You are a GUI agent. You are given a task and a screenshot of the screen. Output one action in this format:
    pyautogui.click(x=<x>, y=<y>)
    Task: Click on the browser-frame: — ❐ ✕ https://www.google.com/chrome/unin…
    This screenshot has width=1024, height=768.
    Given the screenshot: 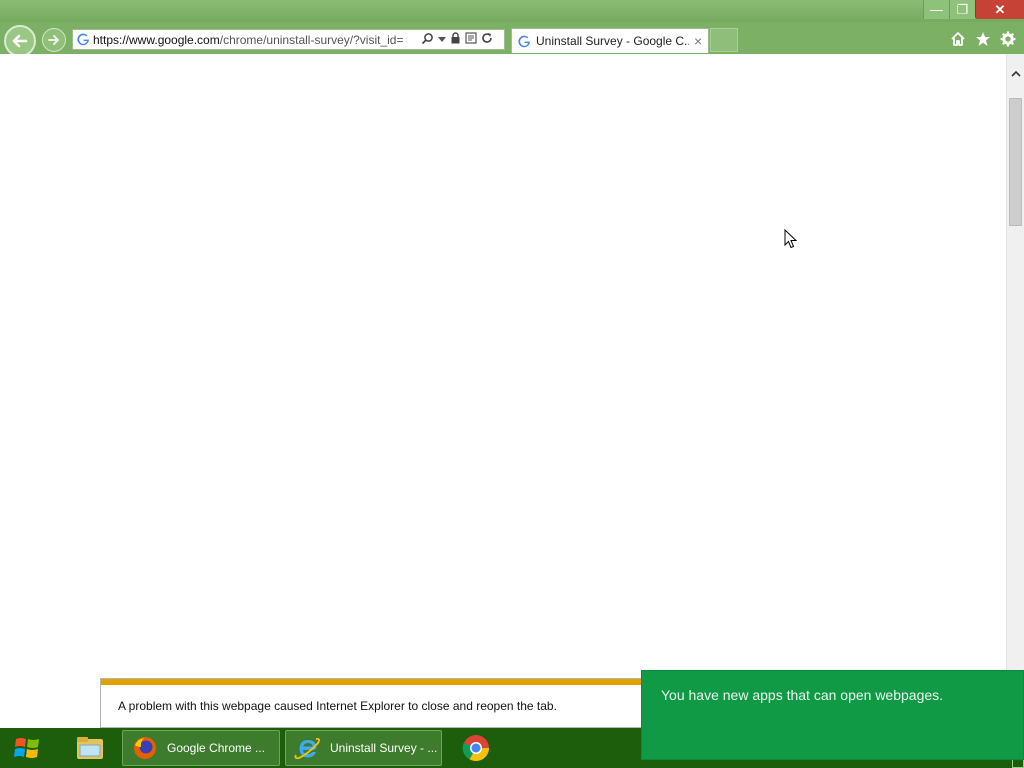 What is the action you would take?
    pyautogui.click(x=512, y=28)
    